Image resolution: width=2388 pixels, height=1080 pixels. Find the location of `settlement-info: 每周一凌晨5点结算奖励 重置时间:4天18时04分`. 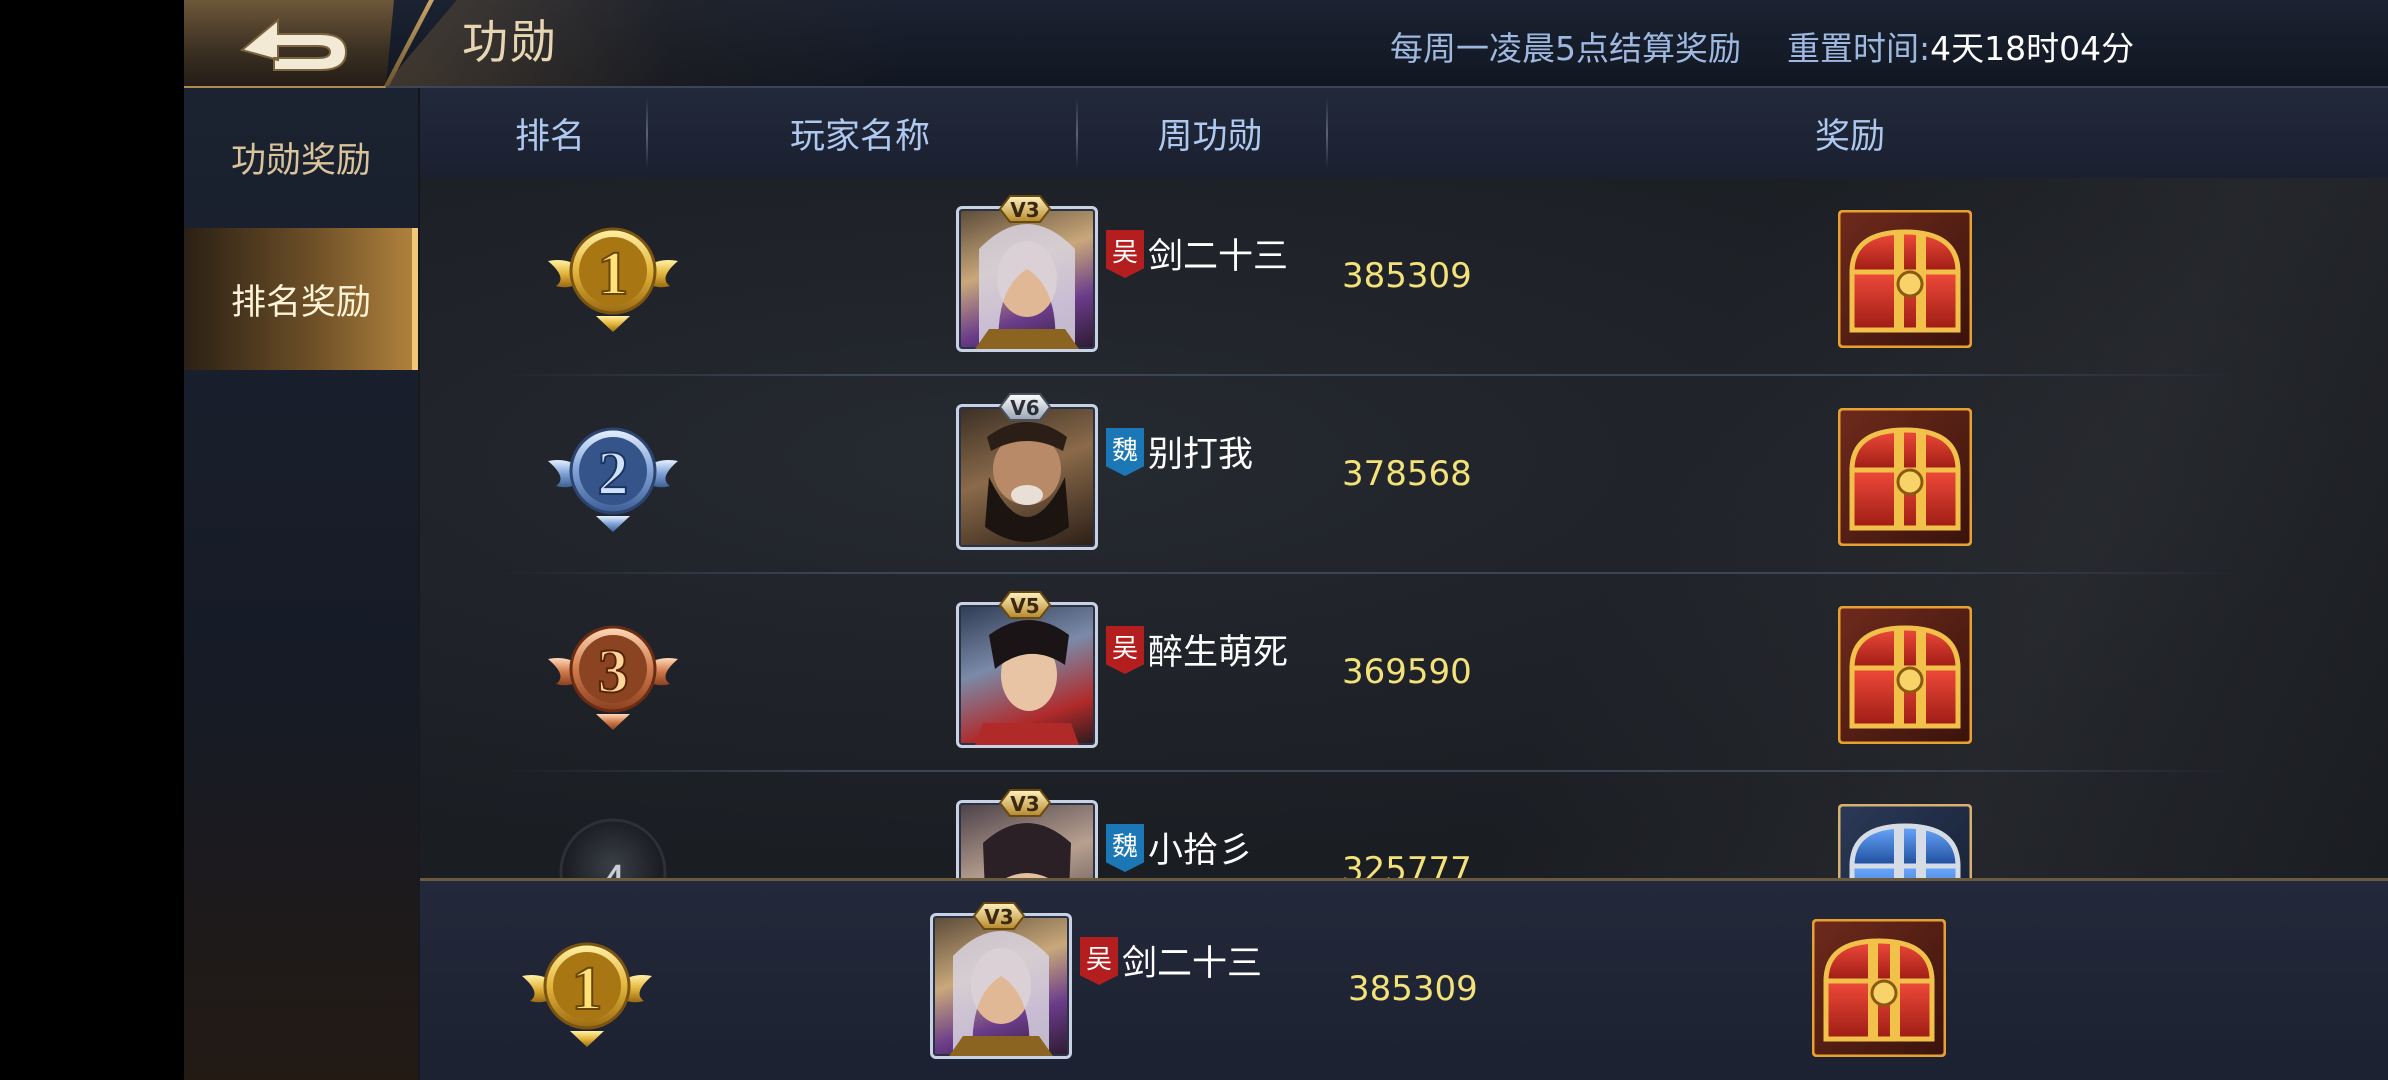

settlement-info: 每周一凌晨5点结算奖励 重置时间:4天18时04分 is located at coordinates (1762, 46).